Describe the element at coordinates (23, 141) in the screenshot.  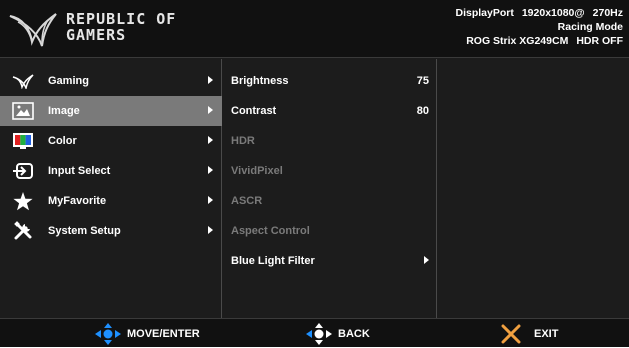
I see `color-monitor-icon` at that location.